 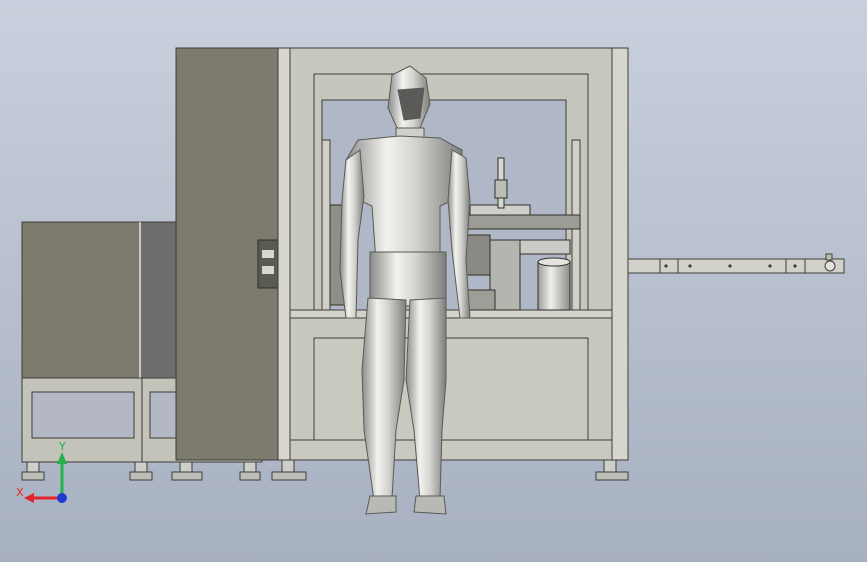 I want to click on y-axis-label: Y, so click(x=62, y=446).